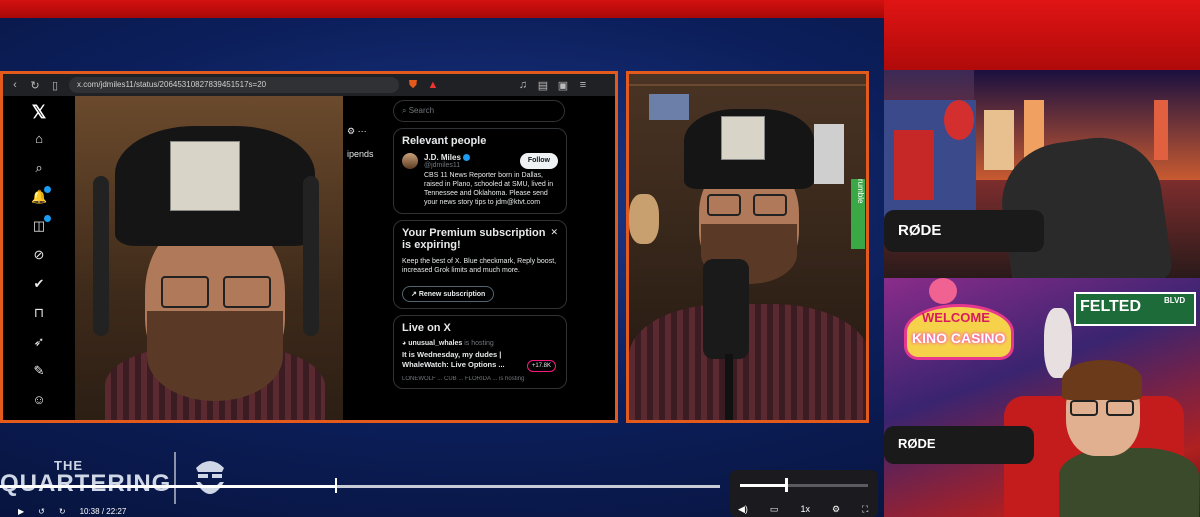 The height and width of the screenshot is (517, 1200). Describe the element at coordinates (448, 294) in the screenshot. I see `renew-subscription-button: ↗ Renew subscription` at that location.